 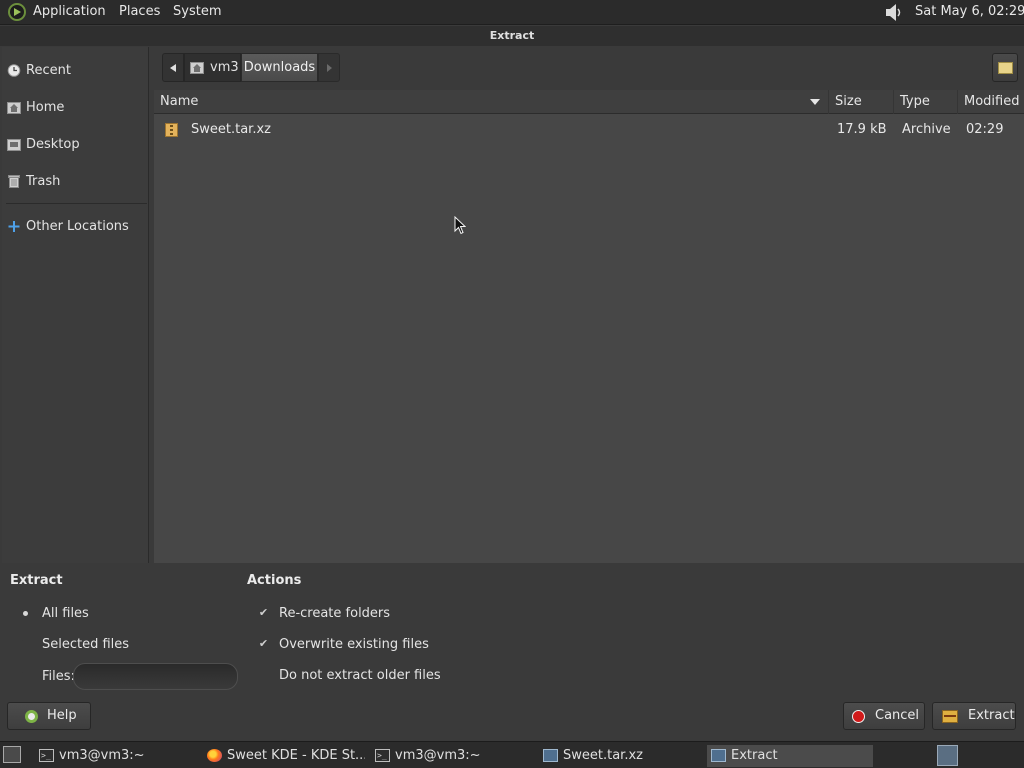 I want to click on file-row: Sweet.tar.xz 17.9 kB Archive 02:29, so click(x=589, y=130).